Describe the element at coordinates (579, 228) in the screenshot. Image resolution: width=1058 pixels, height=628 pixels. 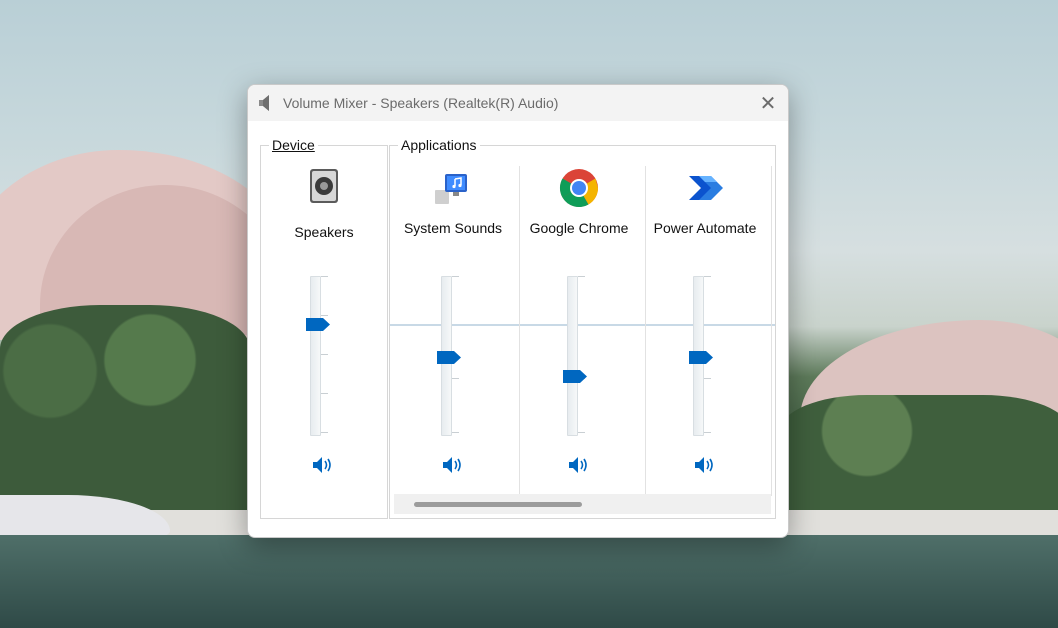
I see `channel-label: Google Chrome` at that location.